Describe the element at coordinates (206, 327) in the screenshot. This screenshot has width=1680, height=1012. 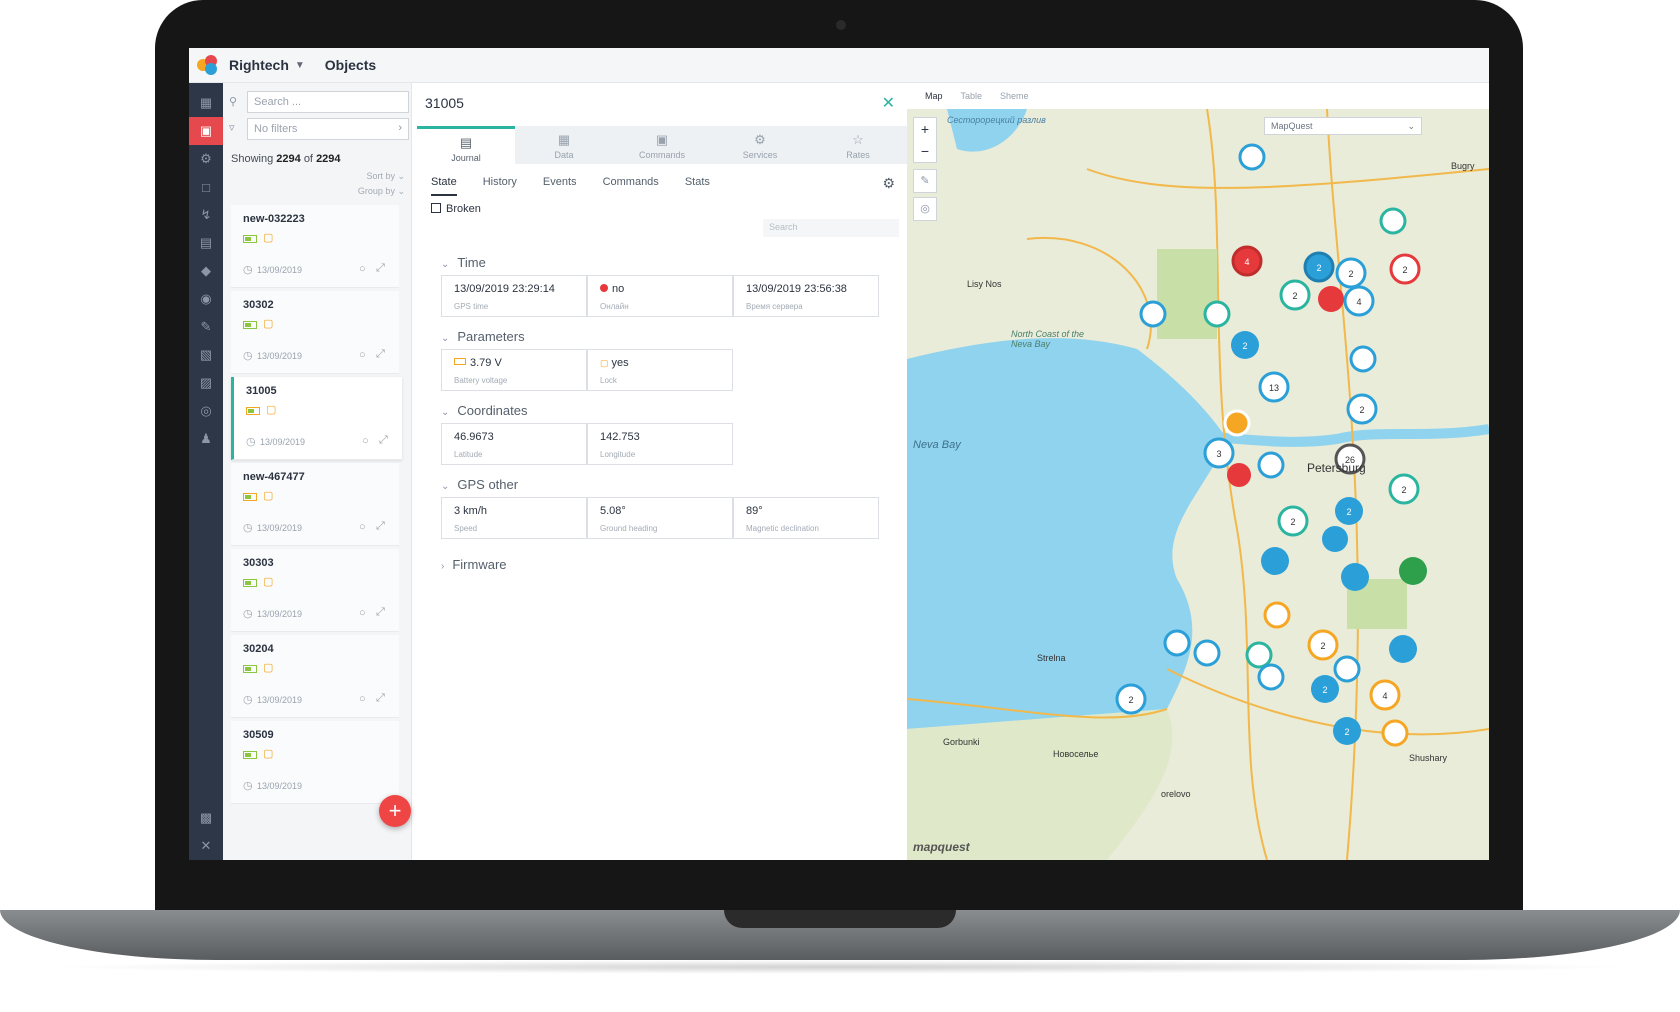
I see `pen-icon: ✎` at that location.